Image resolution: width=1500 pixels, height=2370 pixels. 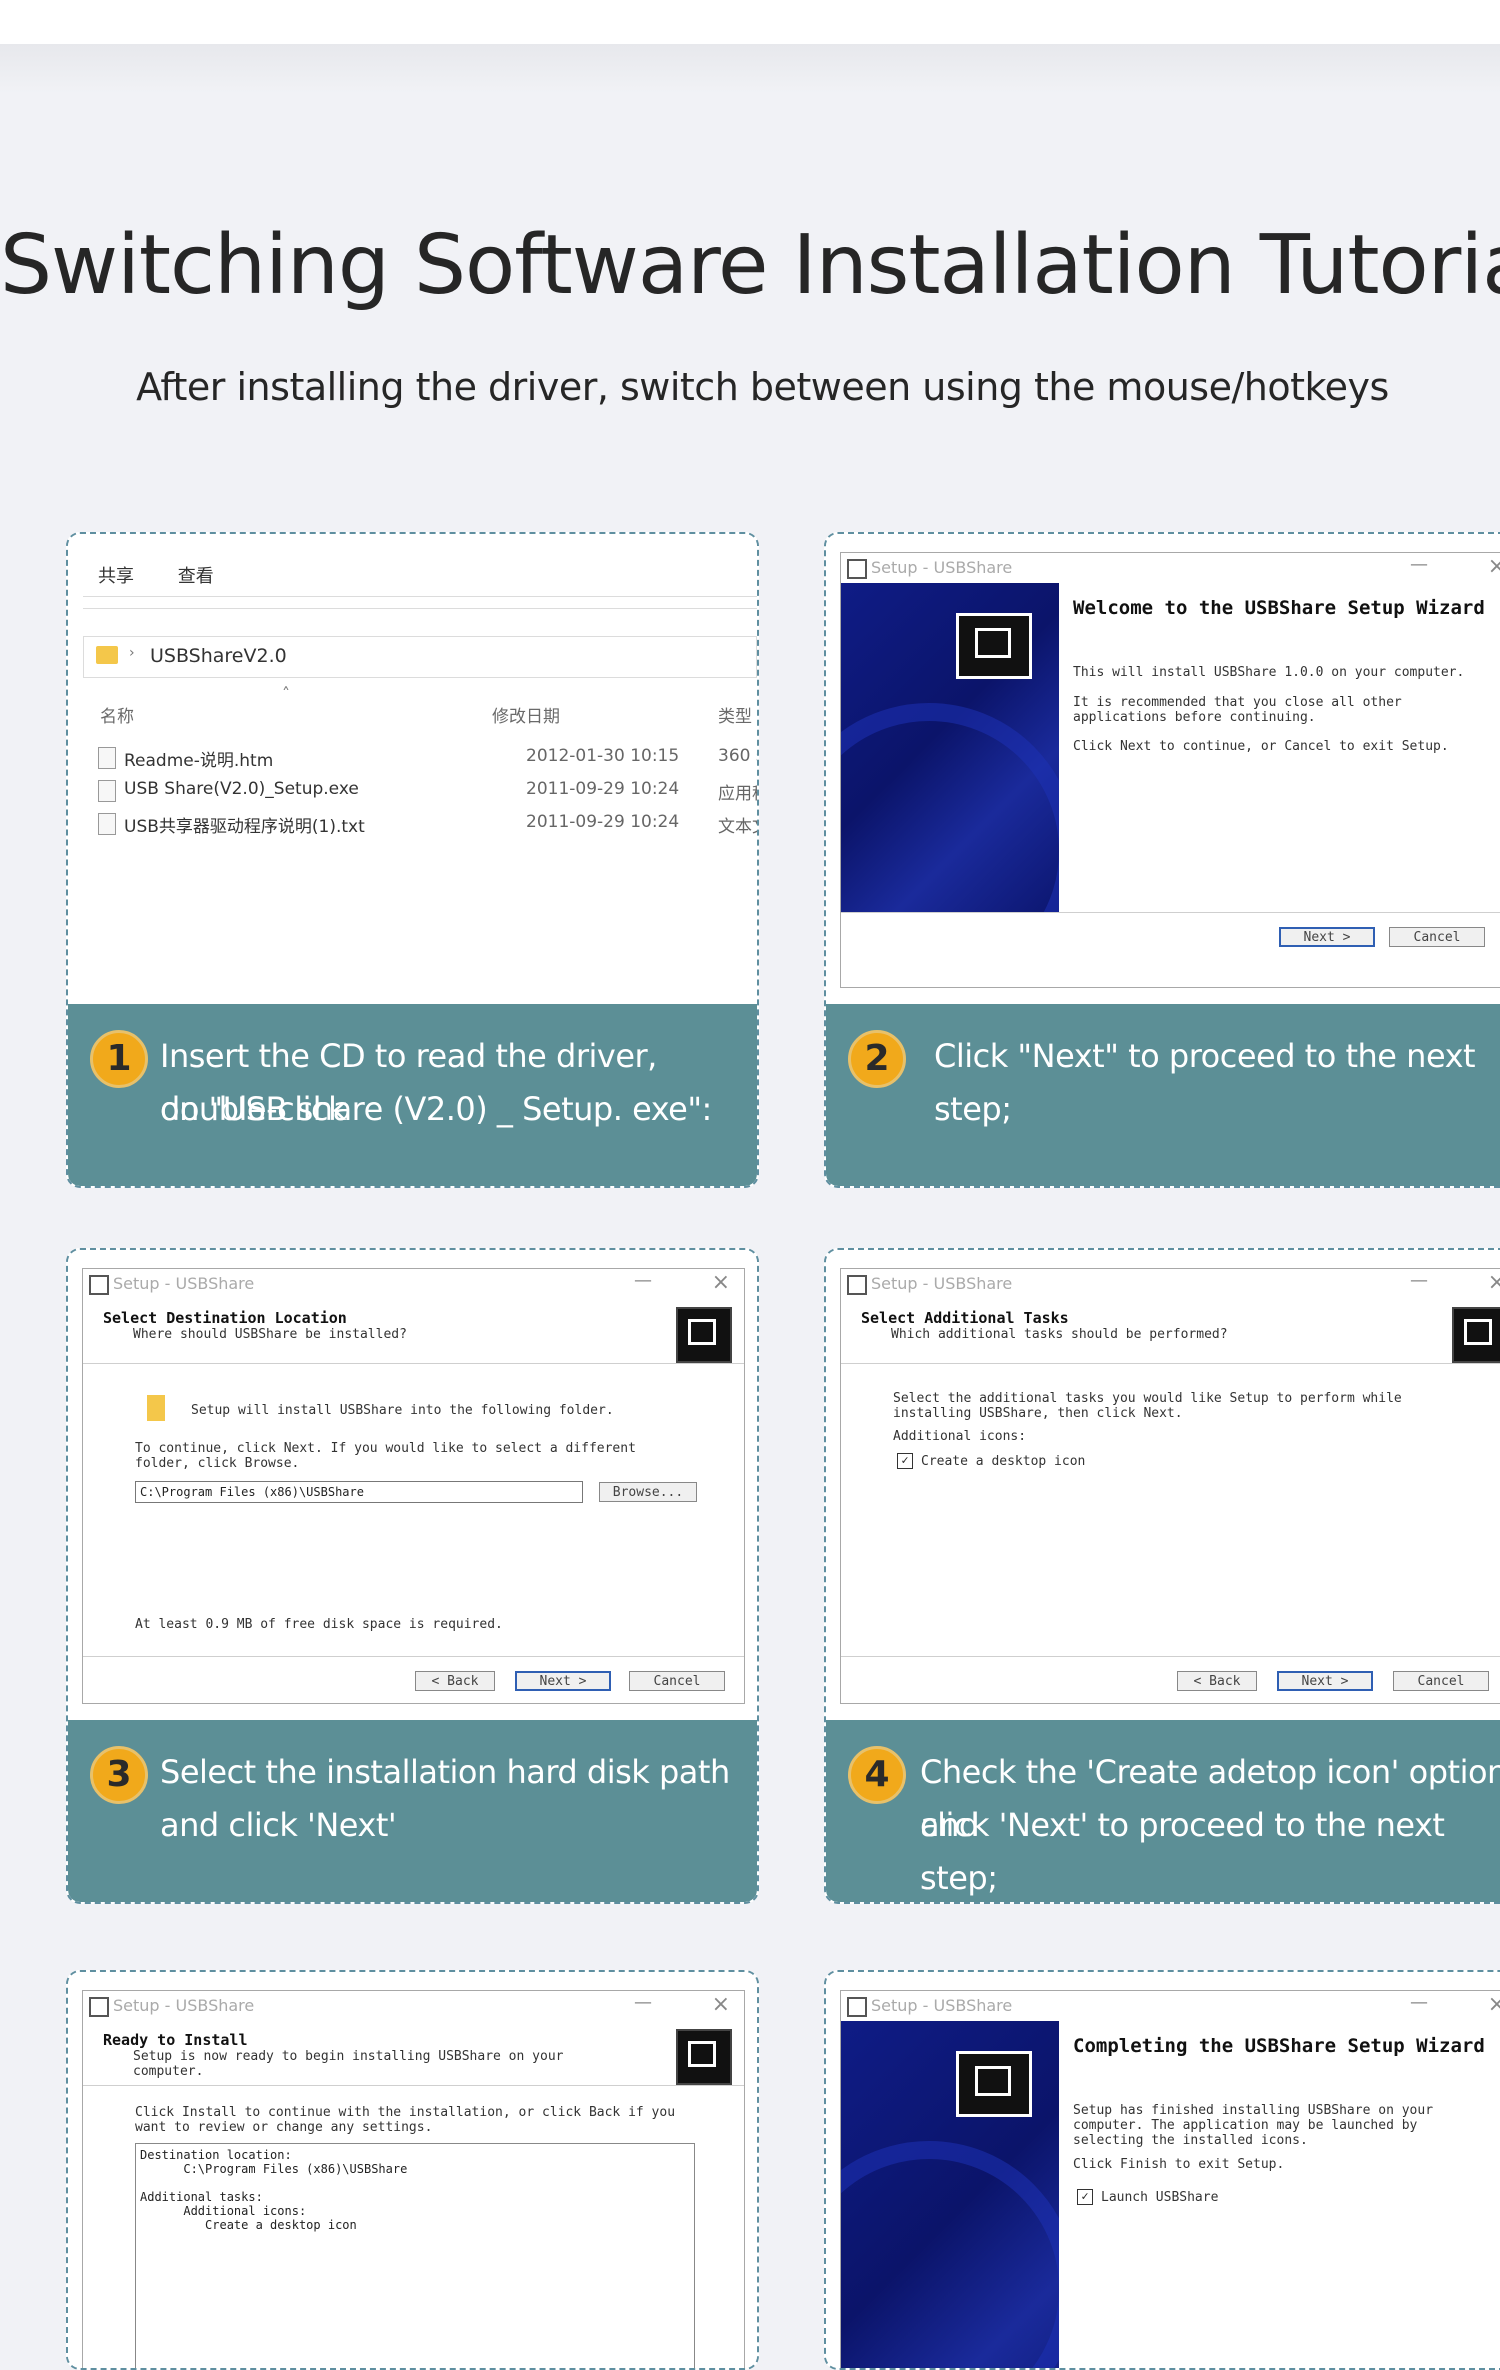 I want to click on column-name: 名称, so click(x=117, y=714).